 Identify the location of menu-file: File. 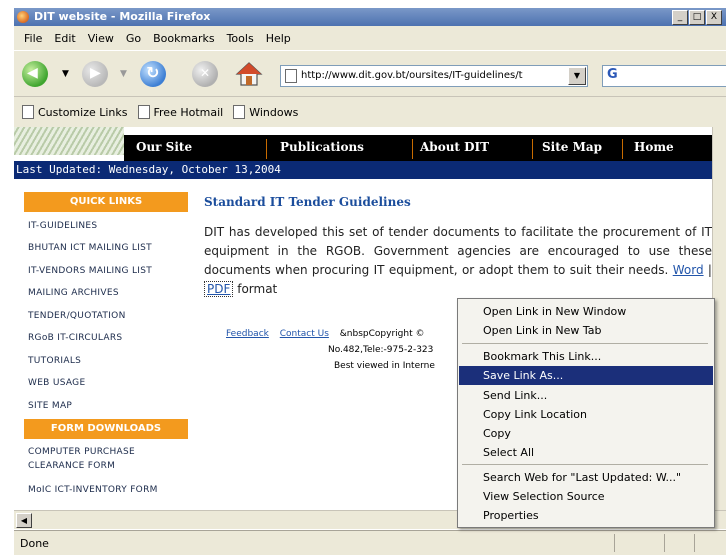
(33, 38).